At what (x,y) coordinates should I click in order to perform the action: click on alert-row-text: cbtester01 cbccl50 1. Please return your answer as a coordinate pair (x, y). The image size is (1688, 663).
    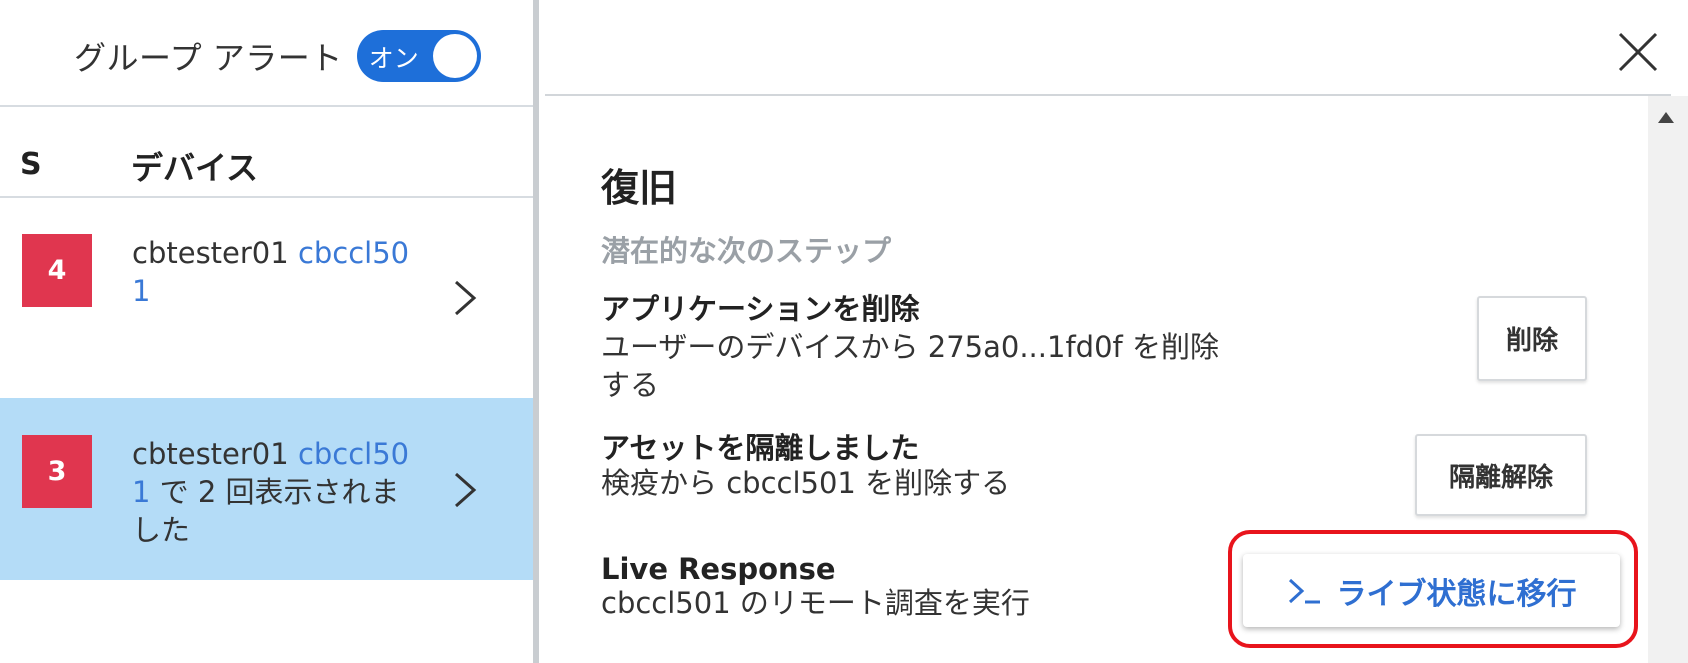
    Looking at the image, I should click on (272, 272).